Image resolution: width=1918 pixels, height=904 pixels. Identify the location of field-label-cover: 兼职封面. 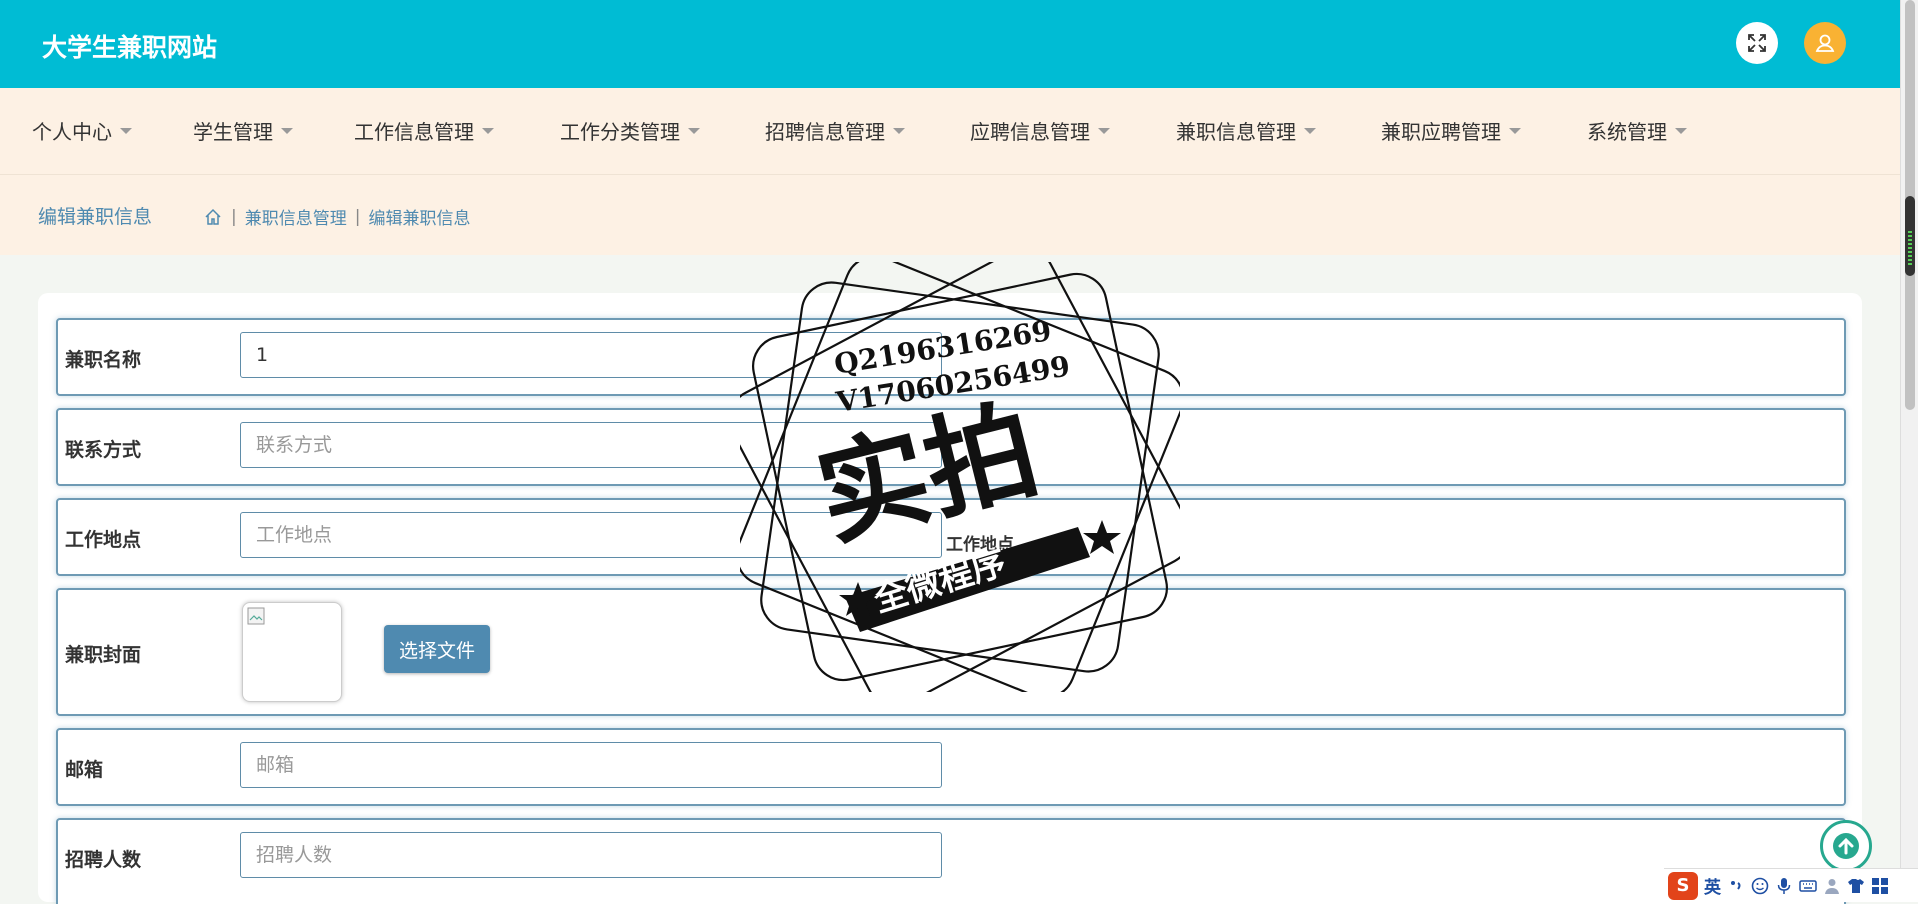
(103, 655).